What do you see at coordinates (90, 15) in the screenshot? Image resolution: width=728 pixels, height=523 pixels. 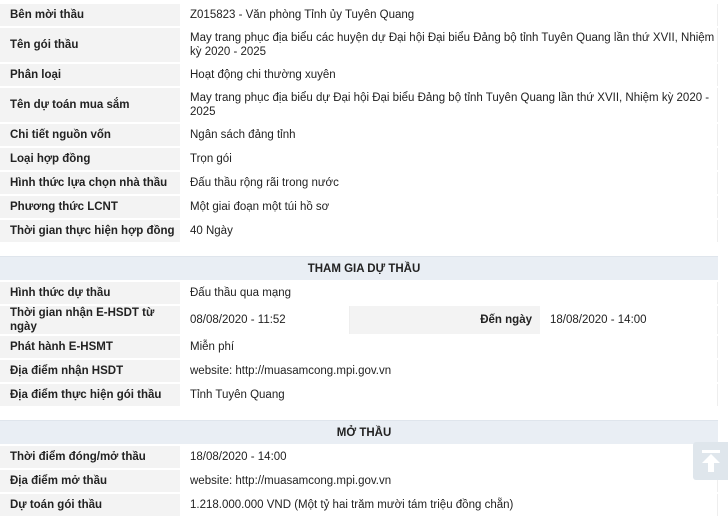 I see `label: Bên mời thầu` at bounding box center [90, 15].